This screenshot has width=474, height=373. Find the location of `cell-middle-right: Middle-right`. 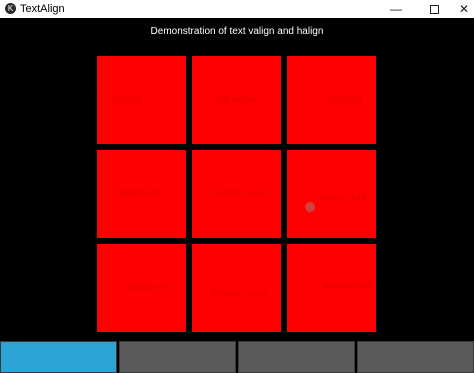

cell-middle-right: Middle-right is located at coordinates (331, 194).